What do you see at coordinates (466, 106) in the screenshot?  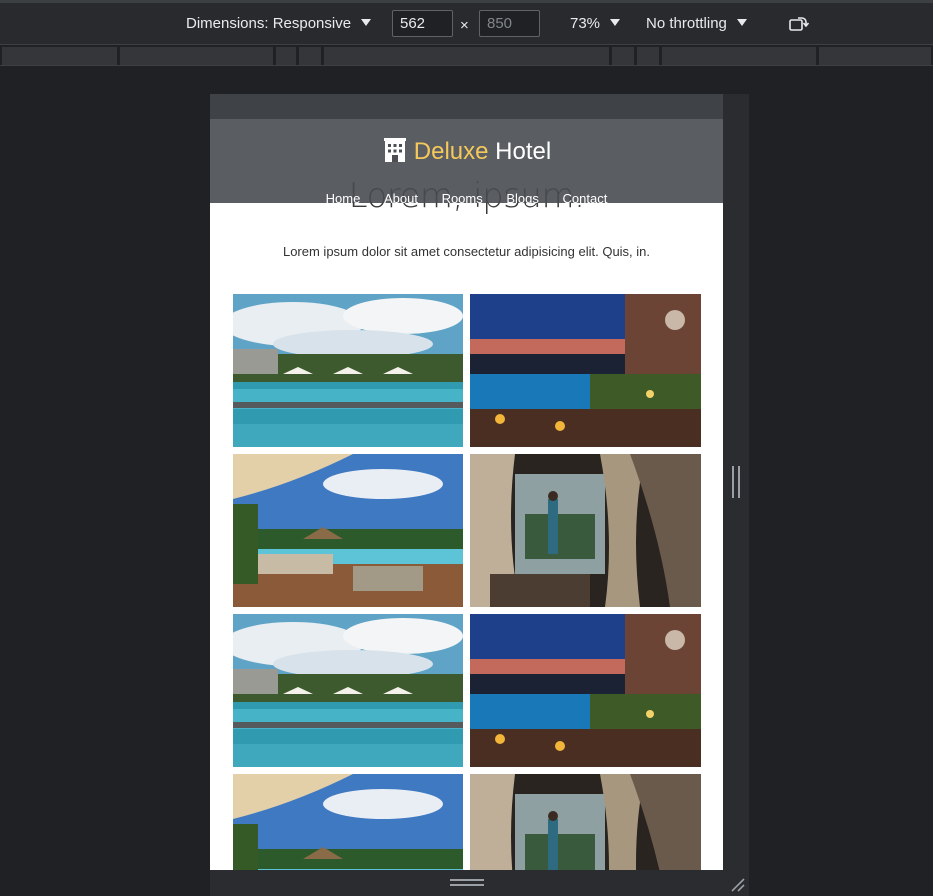 I see `top-strip` at bounding box center [466, 106].